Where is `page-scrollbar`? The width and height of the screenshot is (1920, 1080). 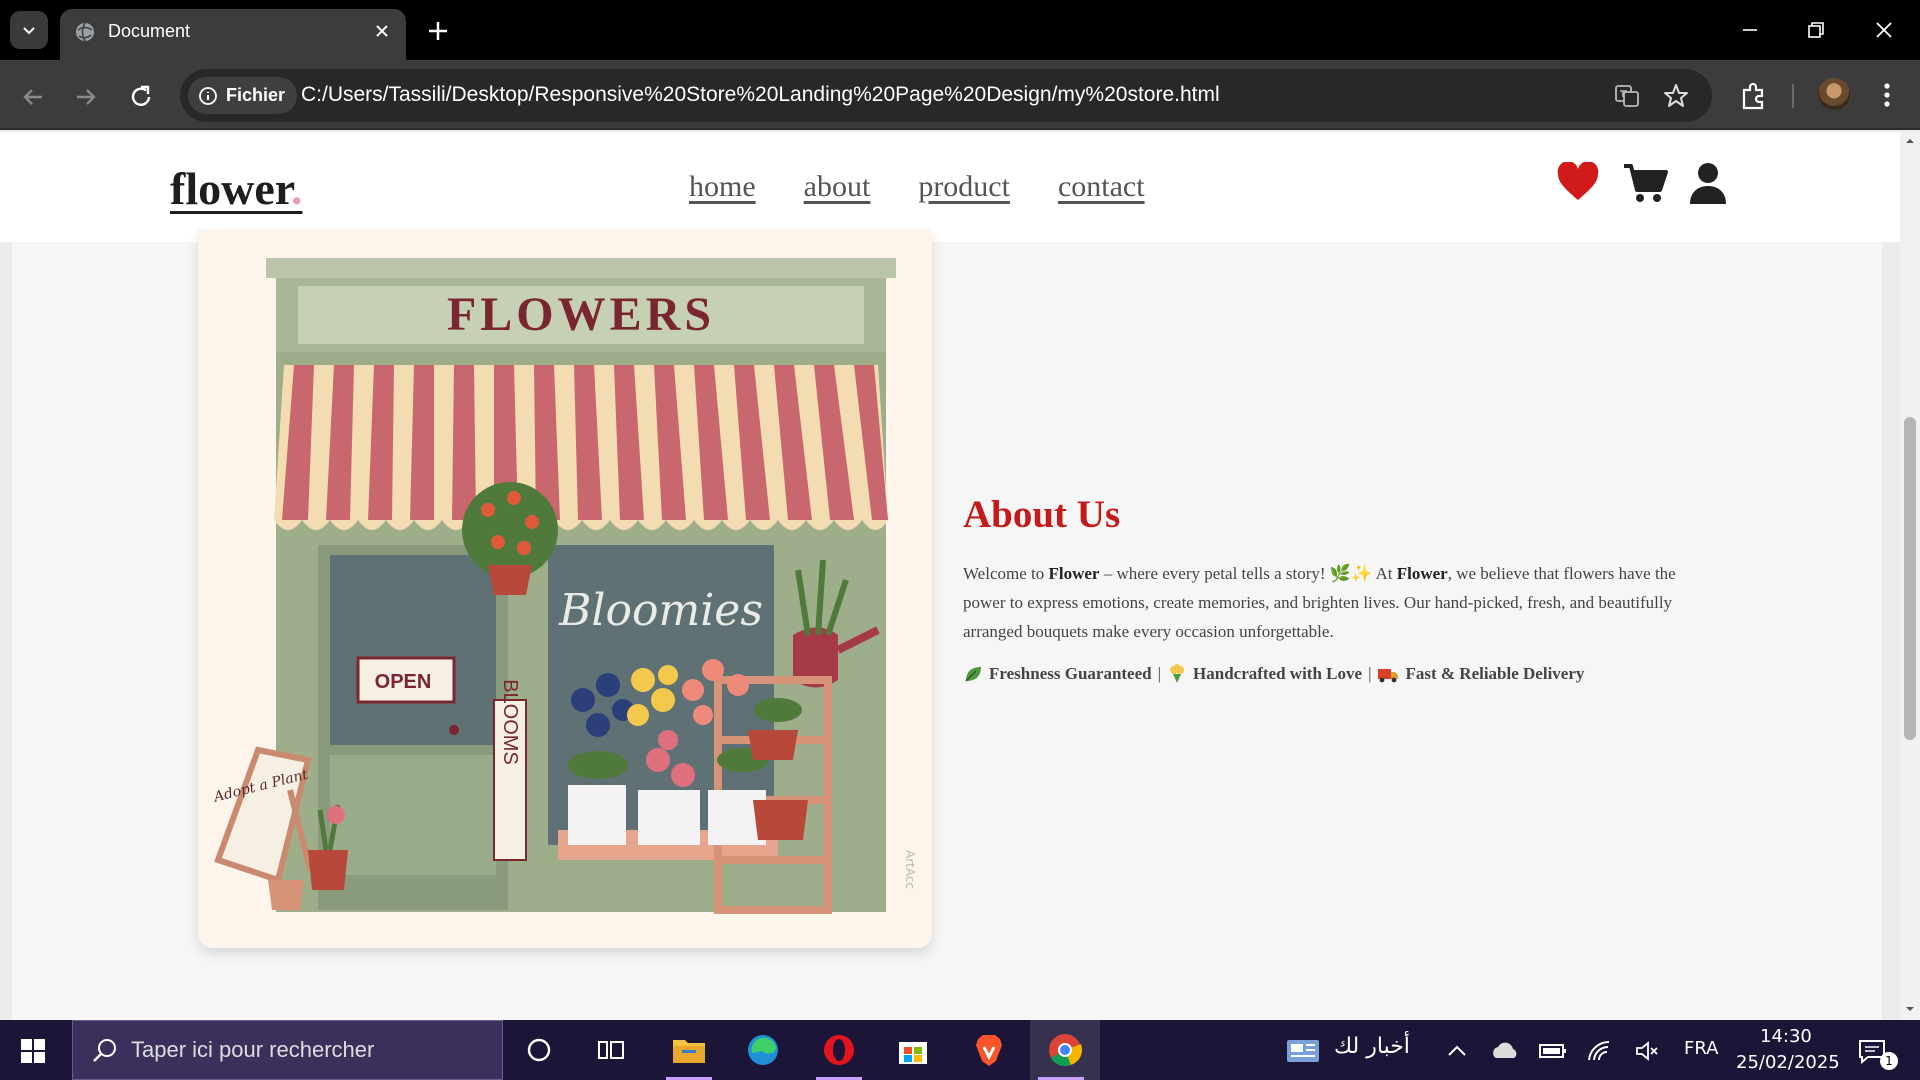
page-scrollbar is located at coordinates (1910, 576).